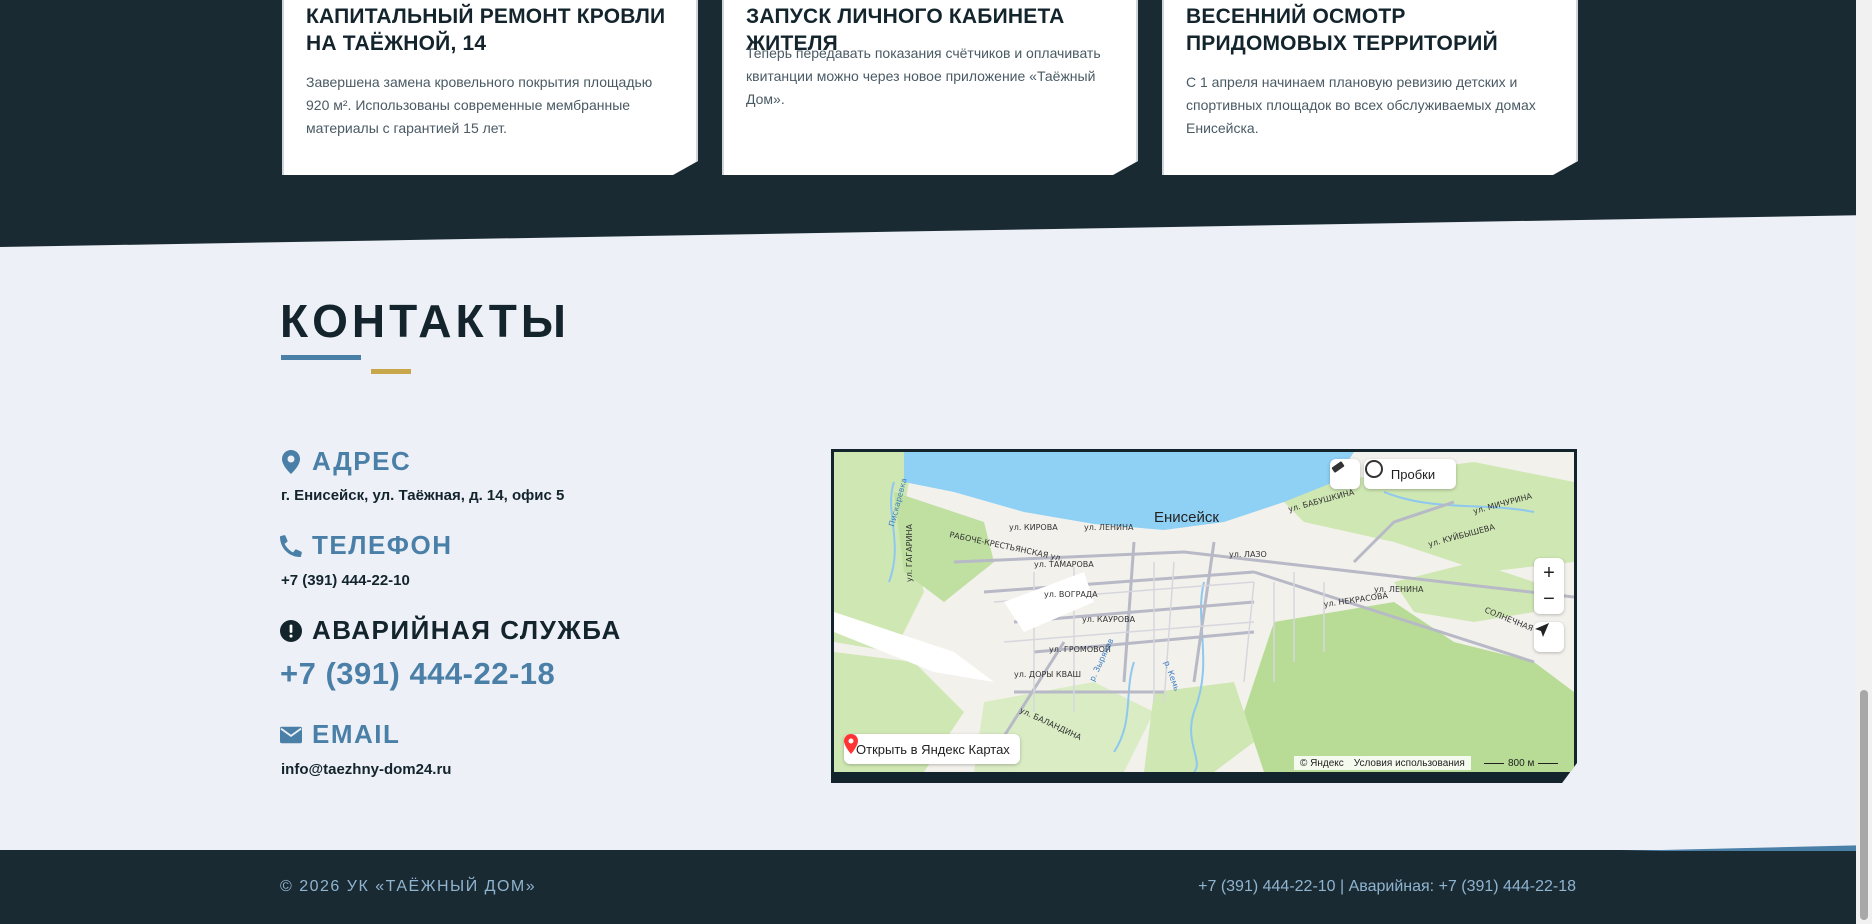 The image size is (1872, 924). I want to click on email-label: EMAIL, so click(356, 734).